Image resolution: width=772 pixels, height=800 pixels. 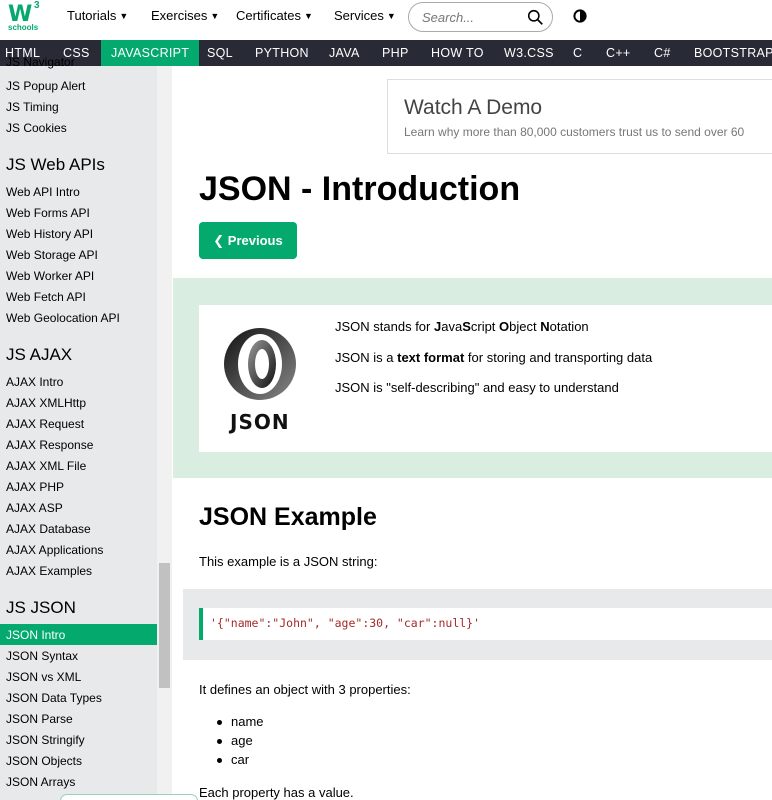 I want to click on nav-csharp: C#, so click(x=662, y=53).